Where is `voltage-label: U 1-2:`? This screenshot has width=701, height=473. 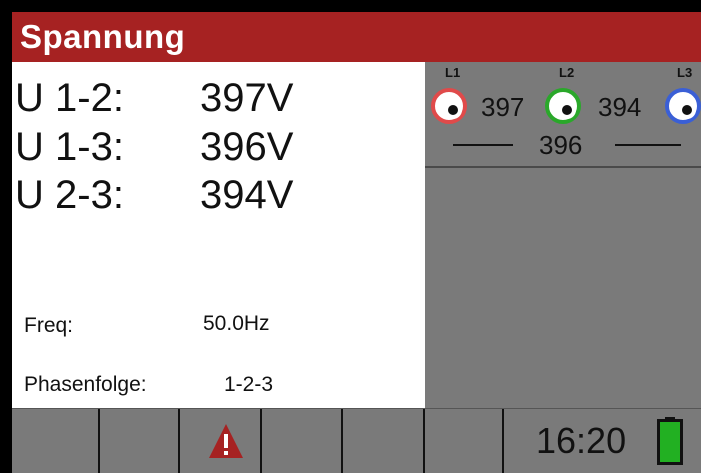
voltage-label: U 1-2: is located at coordinates (69, 98).